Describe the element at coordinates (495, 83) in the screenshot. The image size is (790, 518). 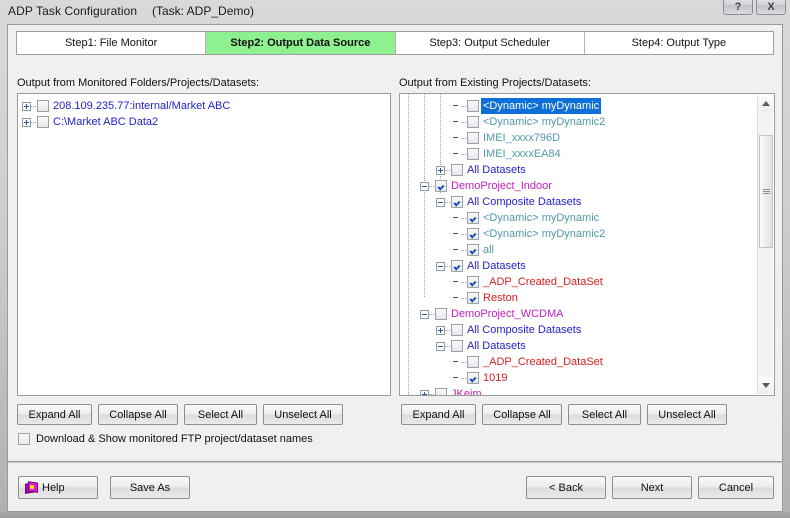
I see `right-panel-label: Output from Existing Projects/Datasets:` at that location.